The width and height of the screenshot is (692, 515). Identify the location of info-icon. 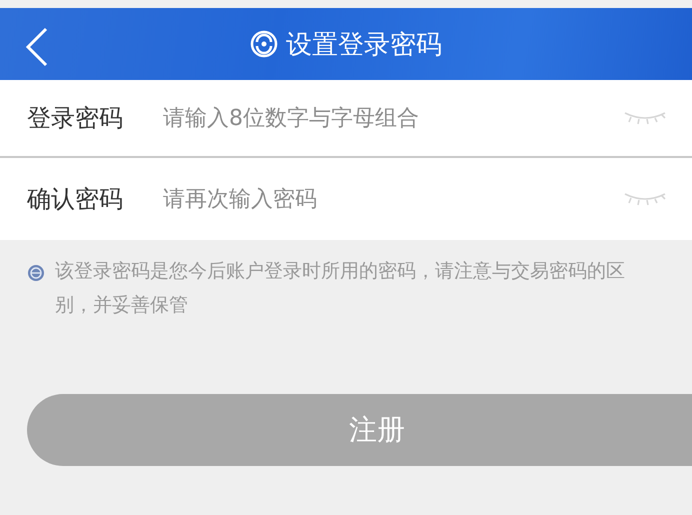
(36, 273).